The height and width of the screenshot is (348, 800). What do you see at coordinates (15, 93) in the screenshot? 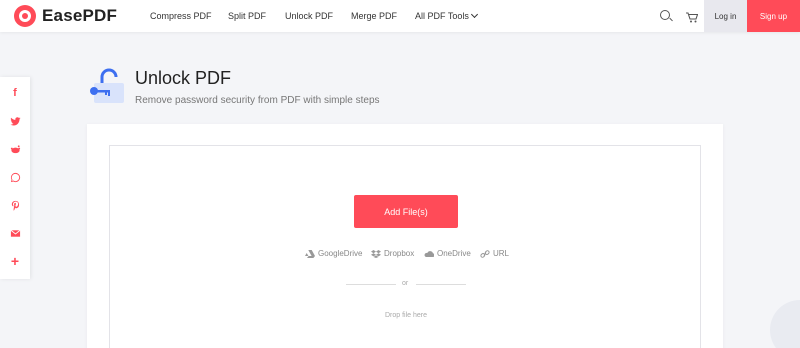
I see `facebook-icon: f` at bounding box center [15, 93].